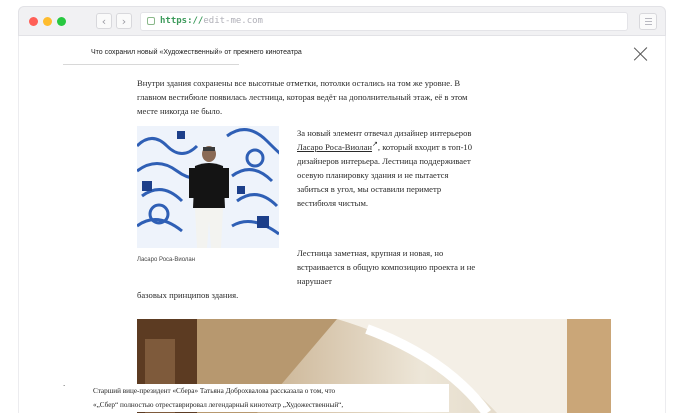  I want to click on chevron-left-icon: ‹, so click(104, 21).